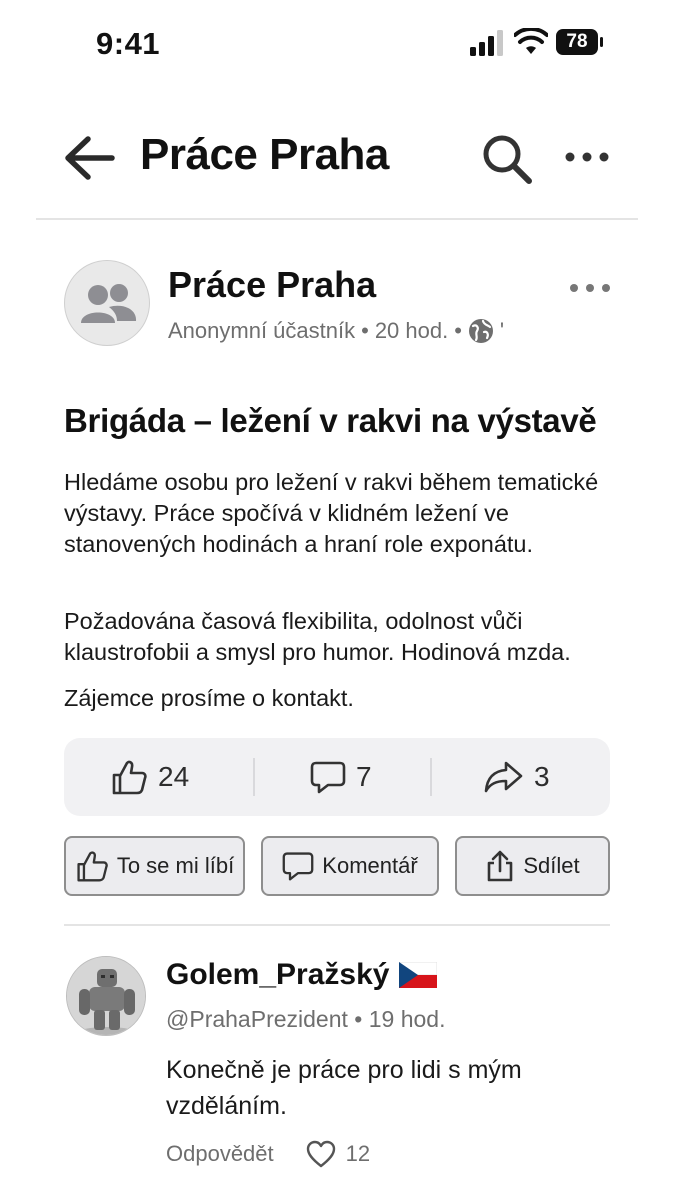  What do you see at coordinates (174, 776) in the screenshot?
I see `likes-count: 24` at bounding box center [174, 776].